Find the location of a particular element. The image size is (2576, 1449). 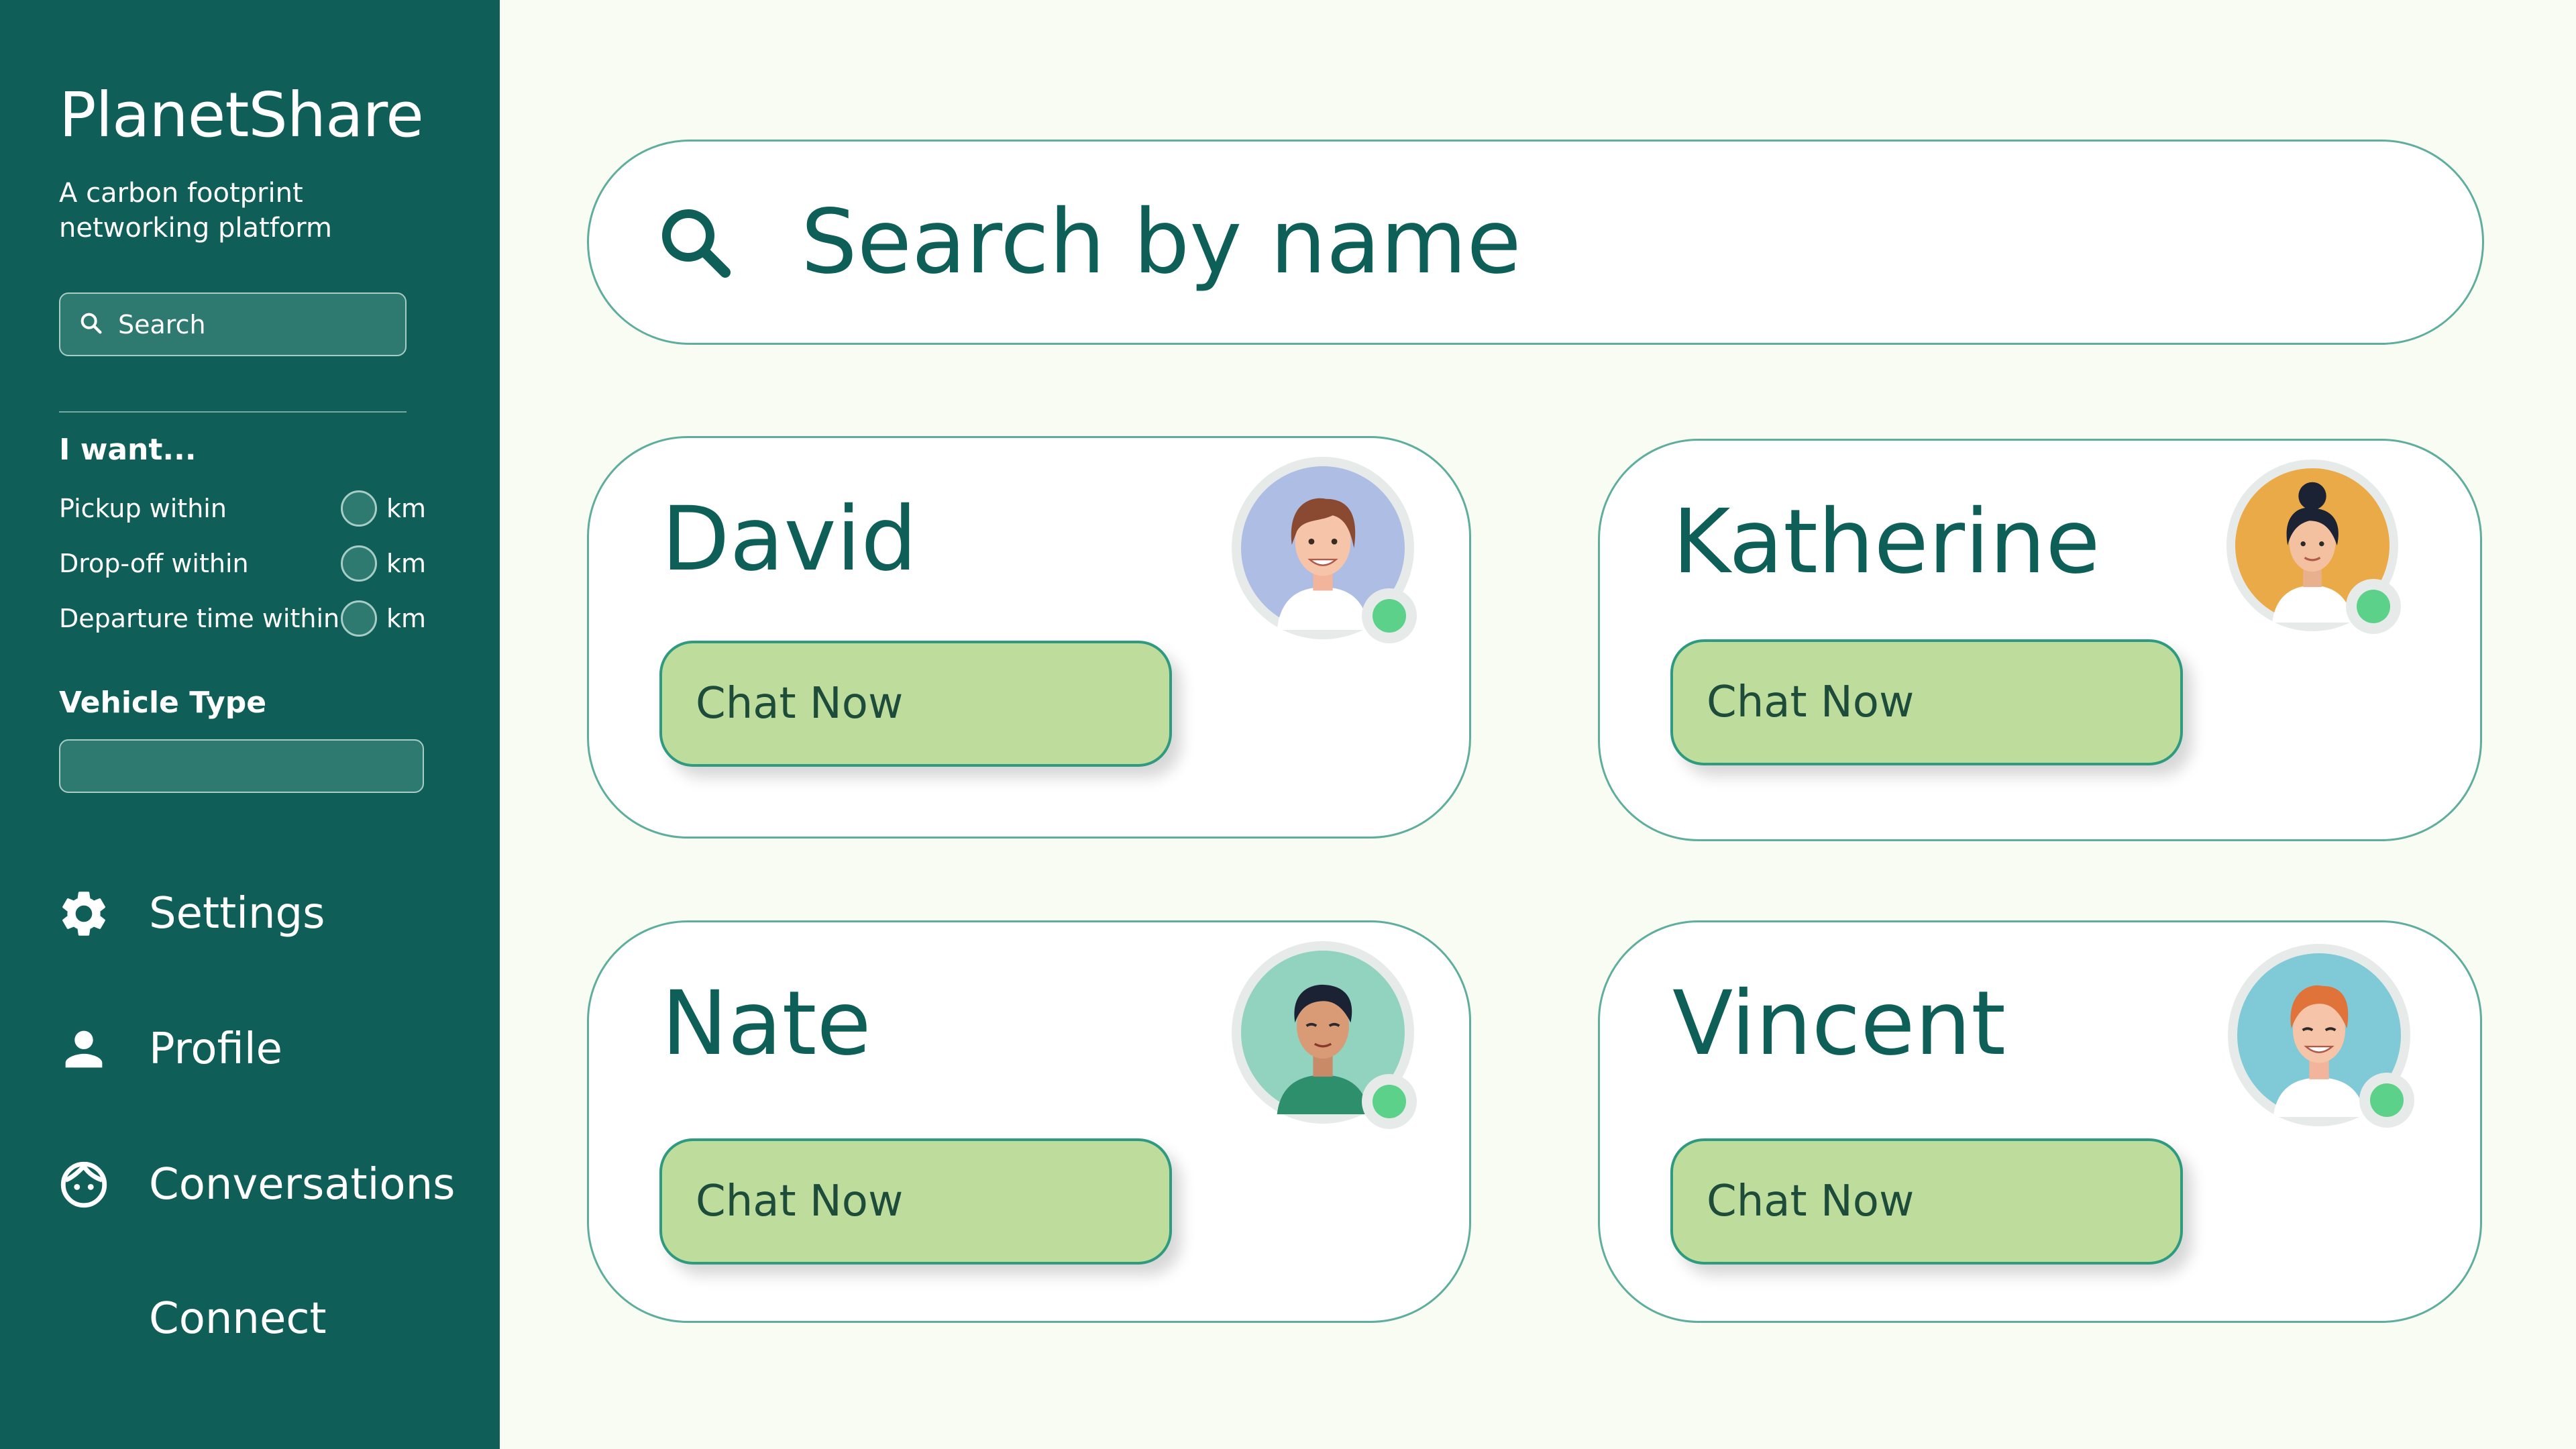

nav-item-profile: Profile is located at coordinates (169, 1049).